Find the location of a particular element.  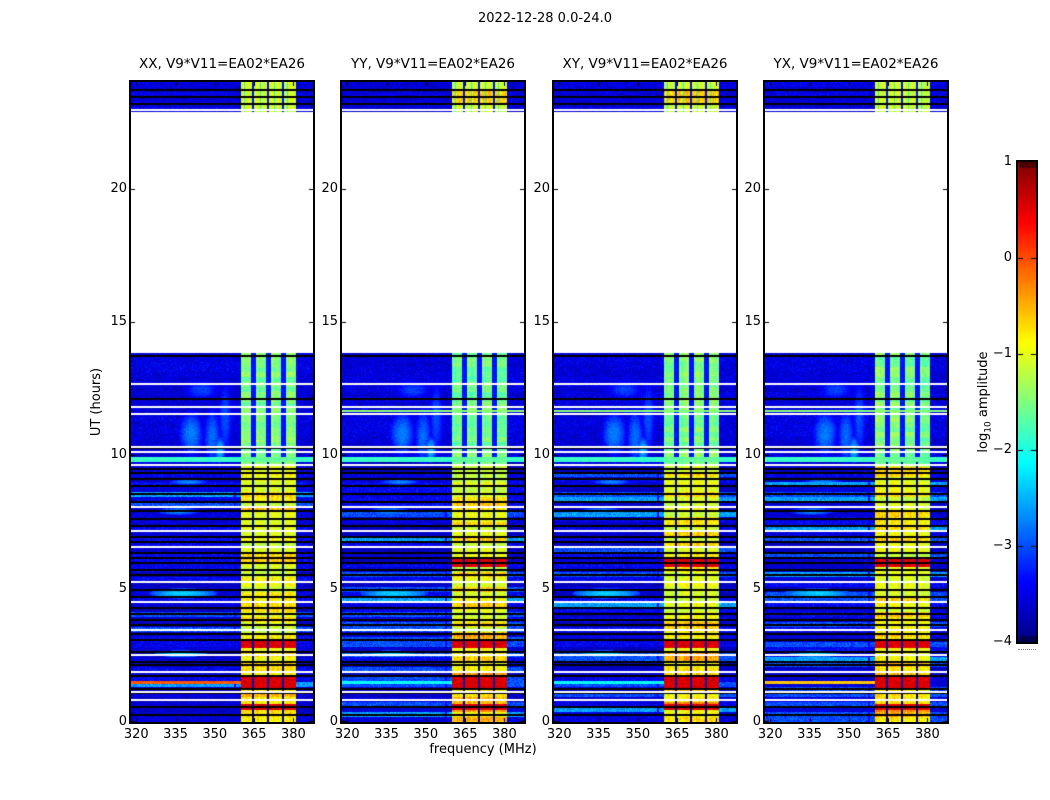

colorbar is located at coordinates (1027, 402).